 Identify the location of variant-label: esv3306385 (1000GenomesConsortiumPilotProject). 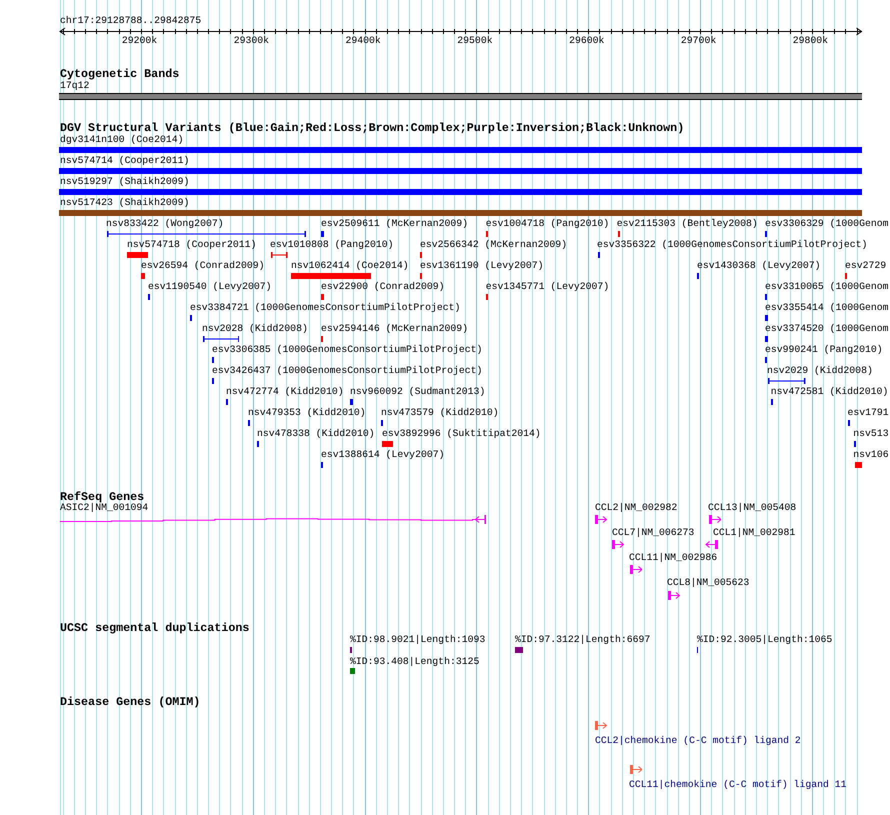
(347, 350).